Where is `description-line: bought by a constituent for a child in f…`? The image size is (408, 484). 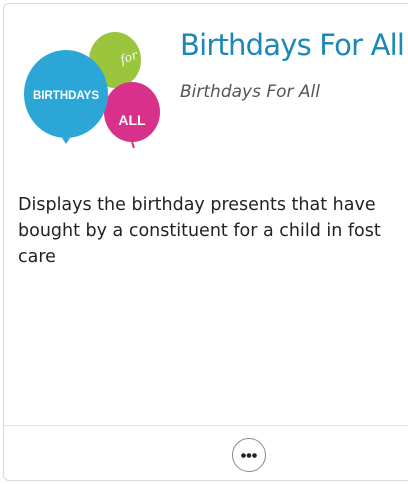
description-line: bought by a constituent for a child in f… is located at coordinates (199, 231).